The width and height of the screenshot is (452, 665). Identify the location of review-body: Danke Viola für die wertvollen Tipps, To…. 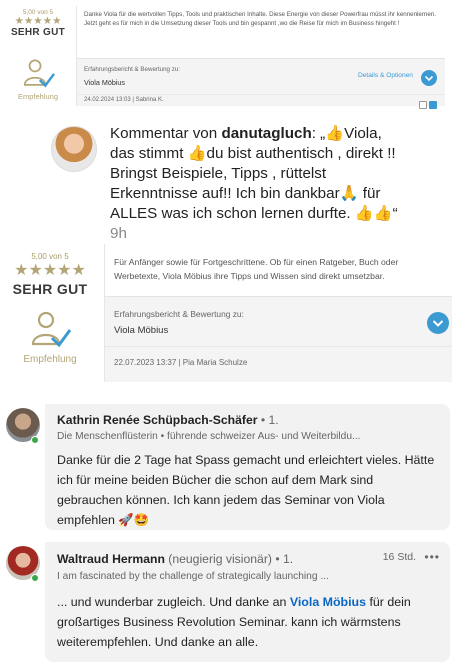
(260, 57).